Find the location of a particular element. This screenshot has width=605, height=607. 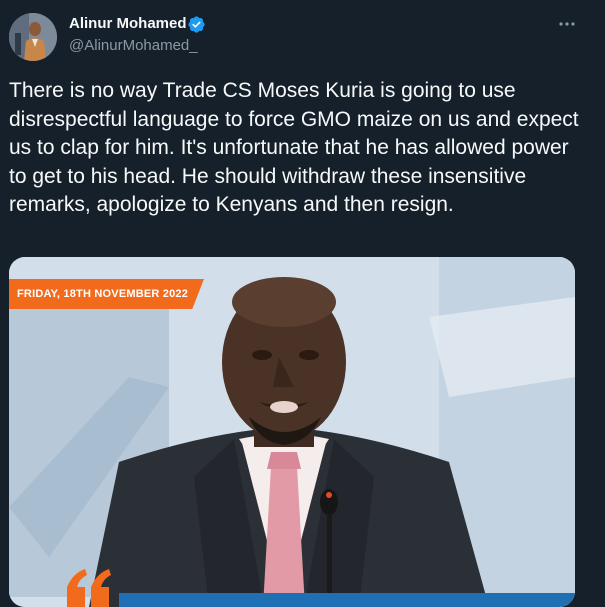

avatar-image is located at coordinates (33, 37).